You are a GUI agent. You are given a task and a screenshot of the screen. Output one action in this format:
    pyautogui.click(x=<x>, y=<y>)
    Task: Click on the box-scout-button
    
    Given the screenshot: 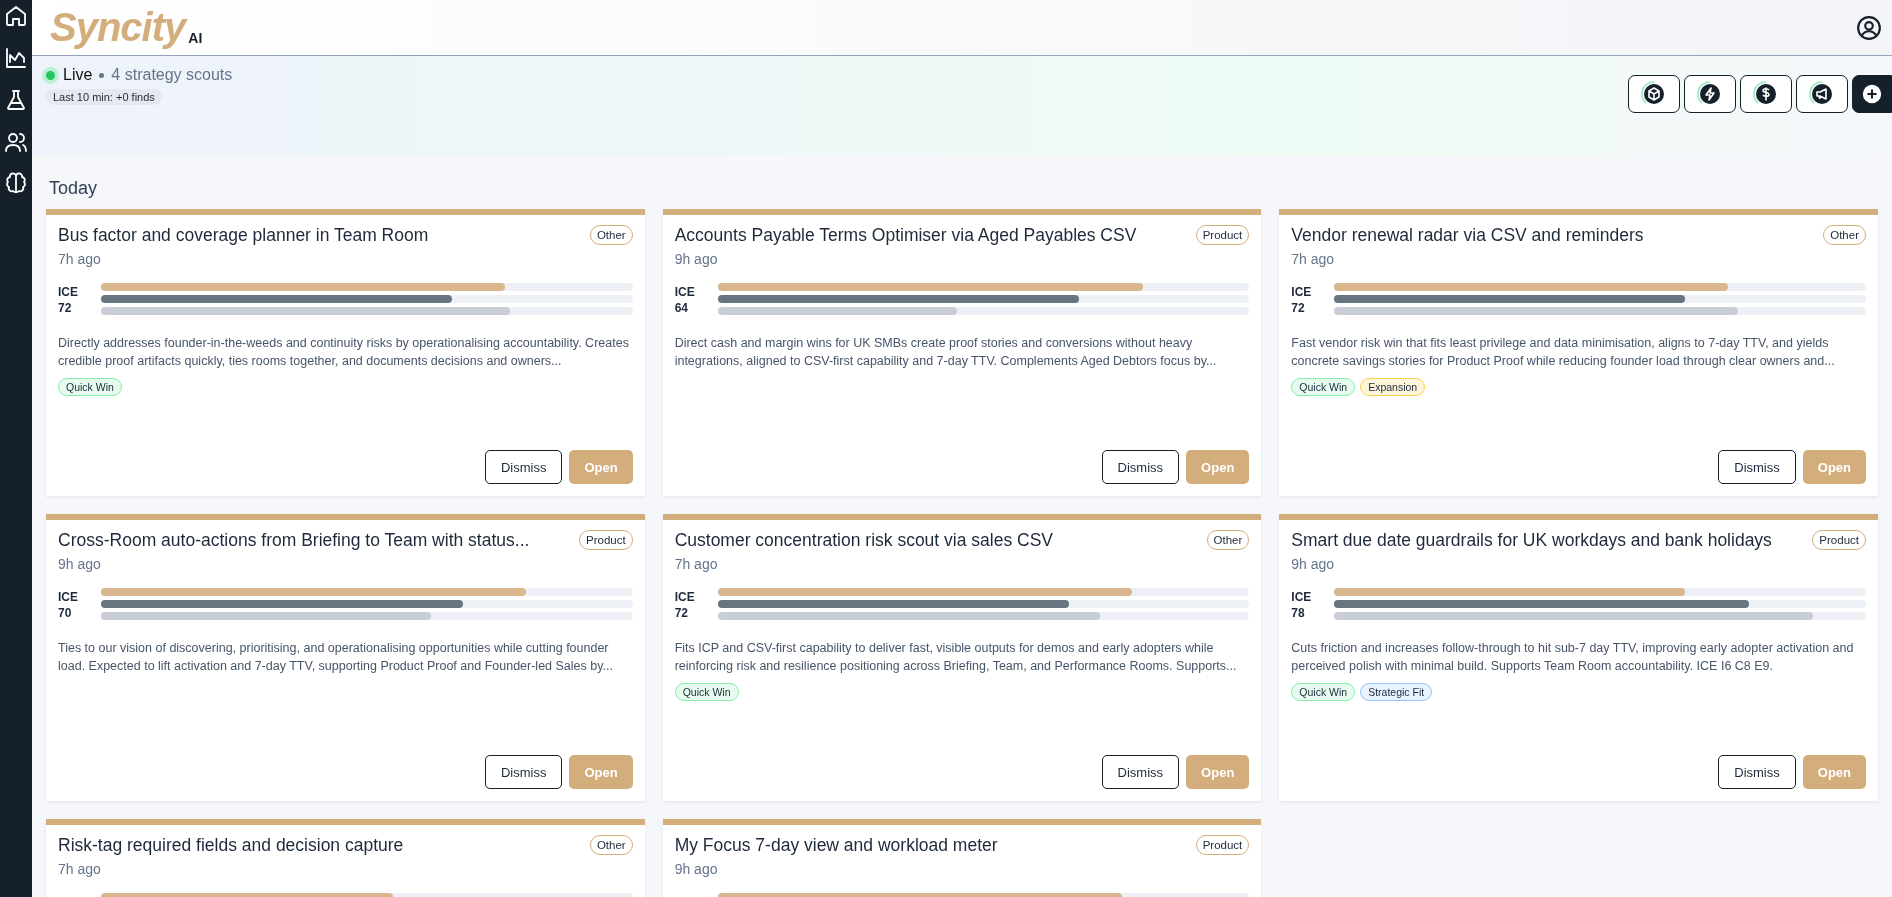 What is the action you would take?
    pyautogui.click(x=1654, y=94)
    